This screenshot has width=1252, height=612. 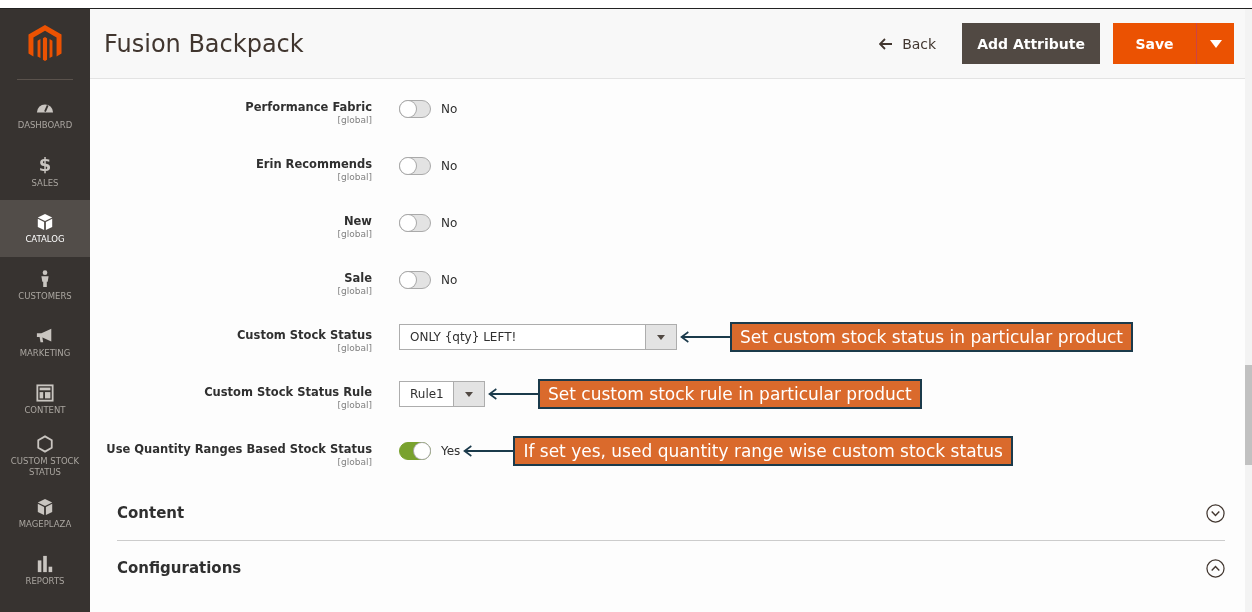 What do you see at coordinates (1215, 568) in the screenshot?
I see `chevron-up-icon` at bounding box center [1215, 568].